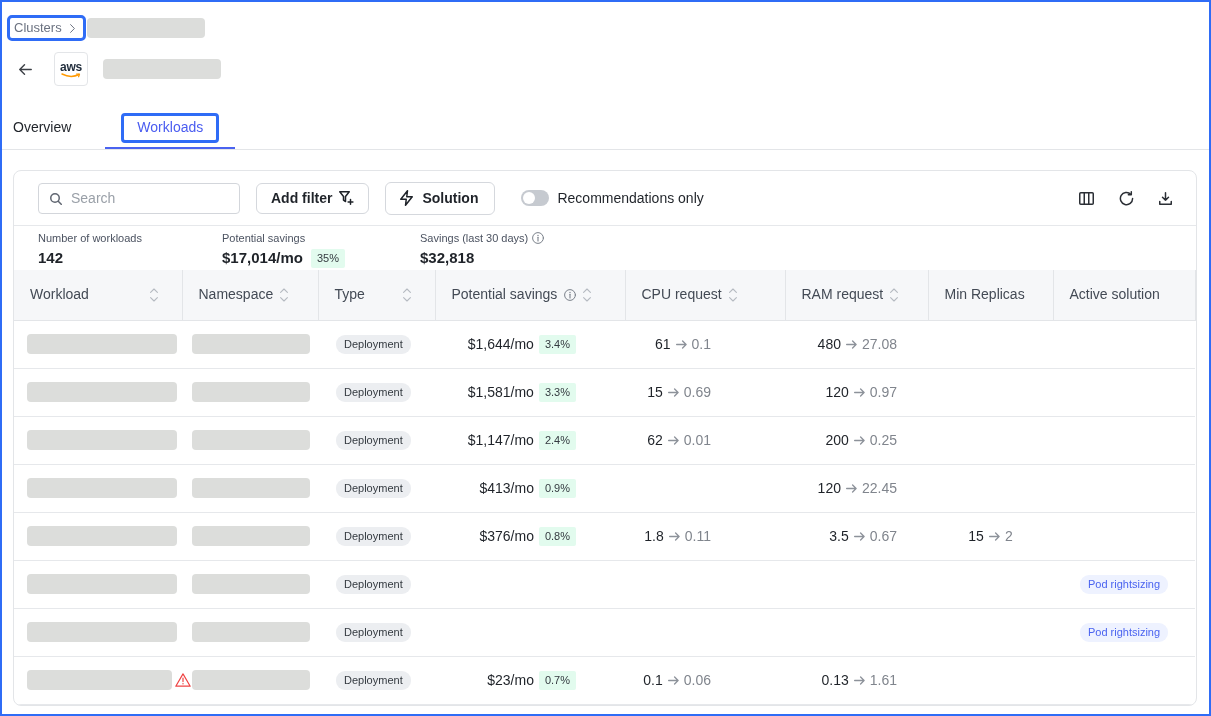  I want to click on column-header: Min Replicas, so click(984, 295).